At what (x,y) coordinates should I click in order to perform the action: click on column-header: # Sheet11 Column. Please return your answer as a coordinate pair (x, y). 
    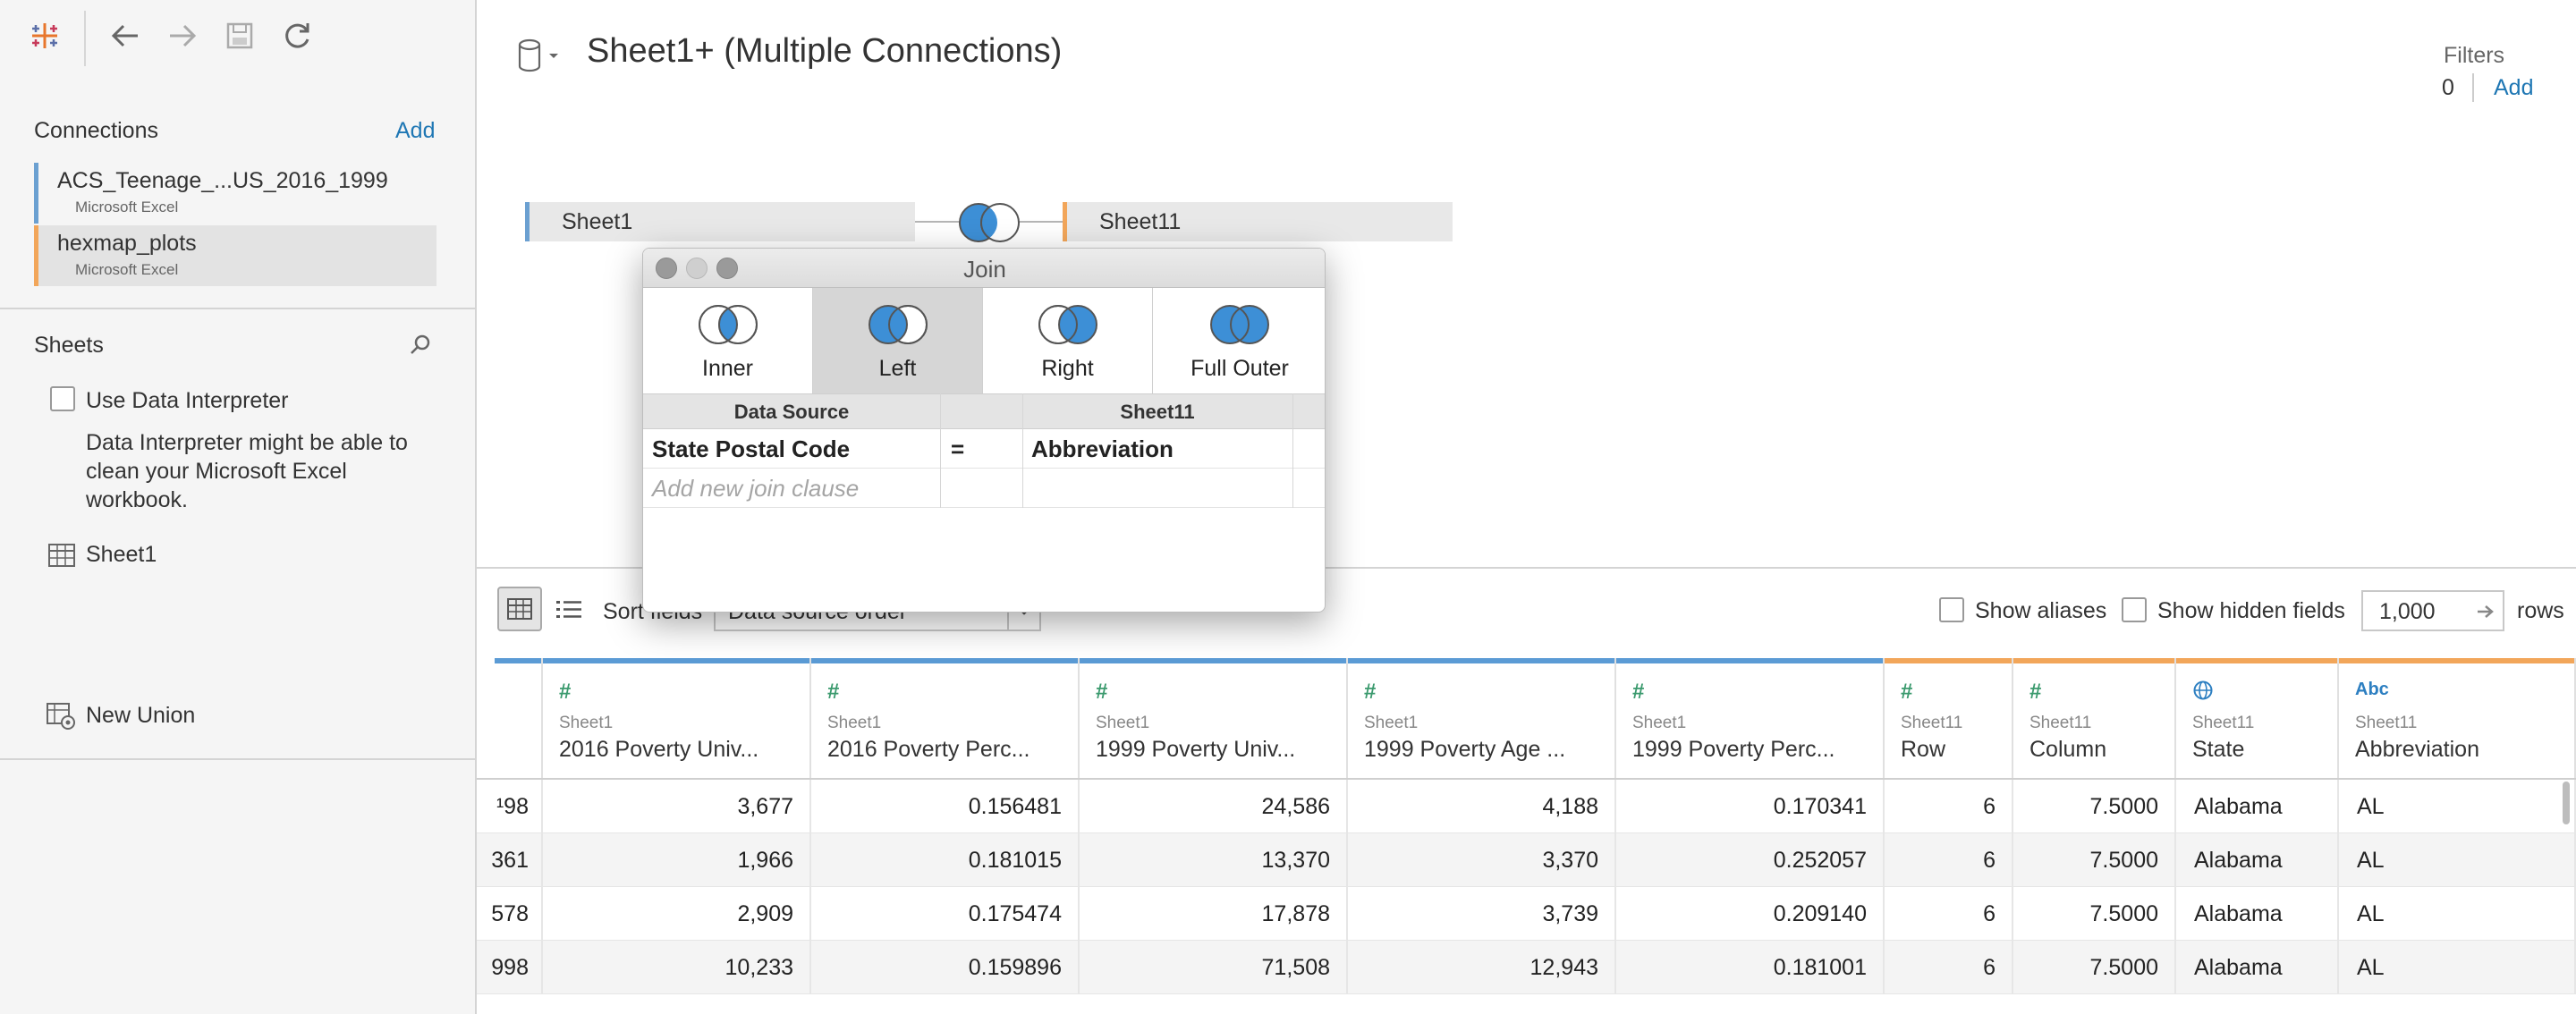
    Looking at the image, I should click on (2094, 719).